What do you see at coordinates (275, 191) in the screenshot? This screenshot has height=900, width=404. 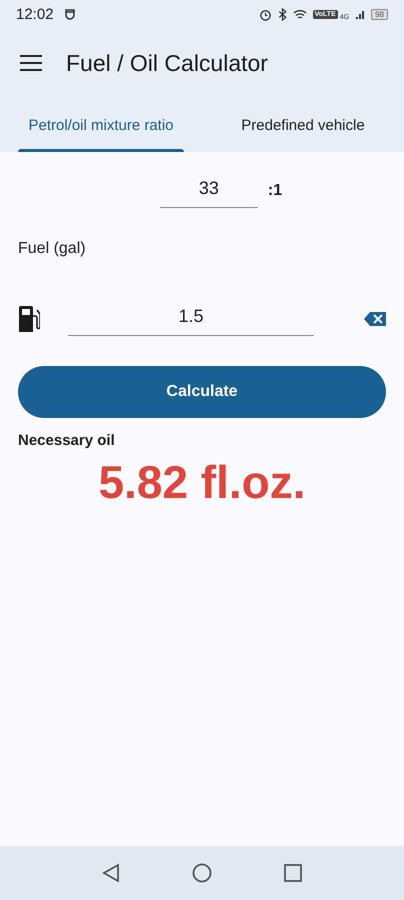 I see `ratio-suffix: :1` at bounding box center [275, 191].